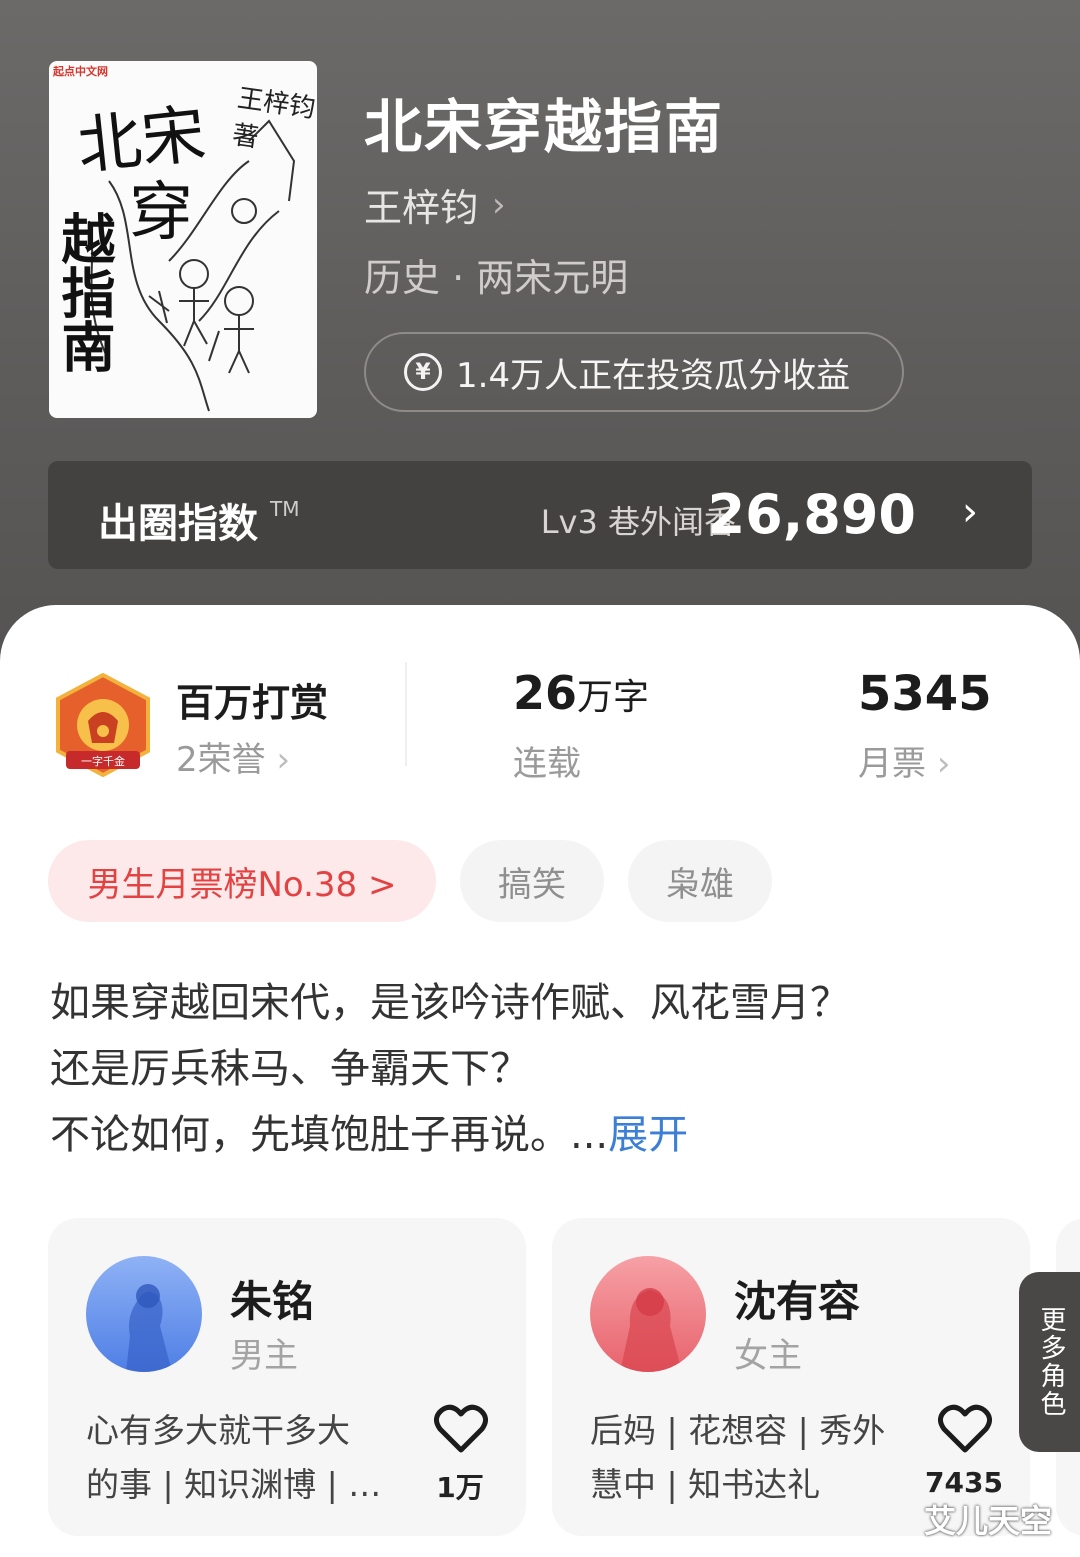  What do you see at coordinates (988, 1521) in the screenshot?
I see `watermark: 艾儿天空` at bounding box center [988, 1521].